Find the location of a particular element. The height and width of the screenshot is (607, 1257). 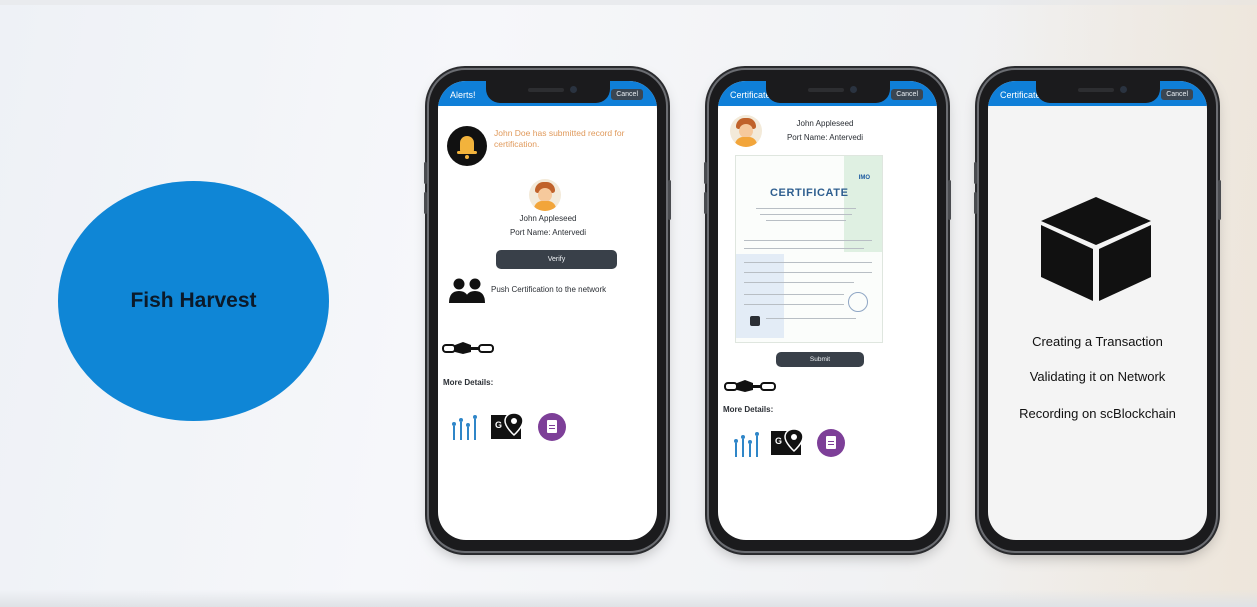

verify-button: Verify is located at coordinates (556, 259).